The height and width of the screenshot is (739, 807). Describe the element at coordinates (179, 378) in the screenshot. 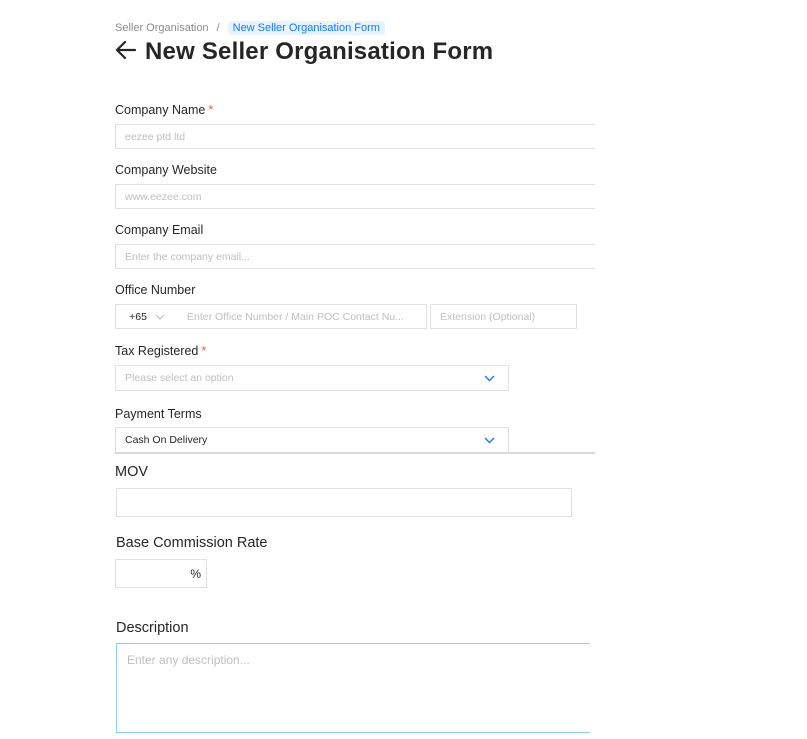

I see `tax-registered-placeholder: Please select an option` at that location.